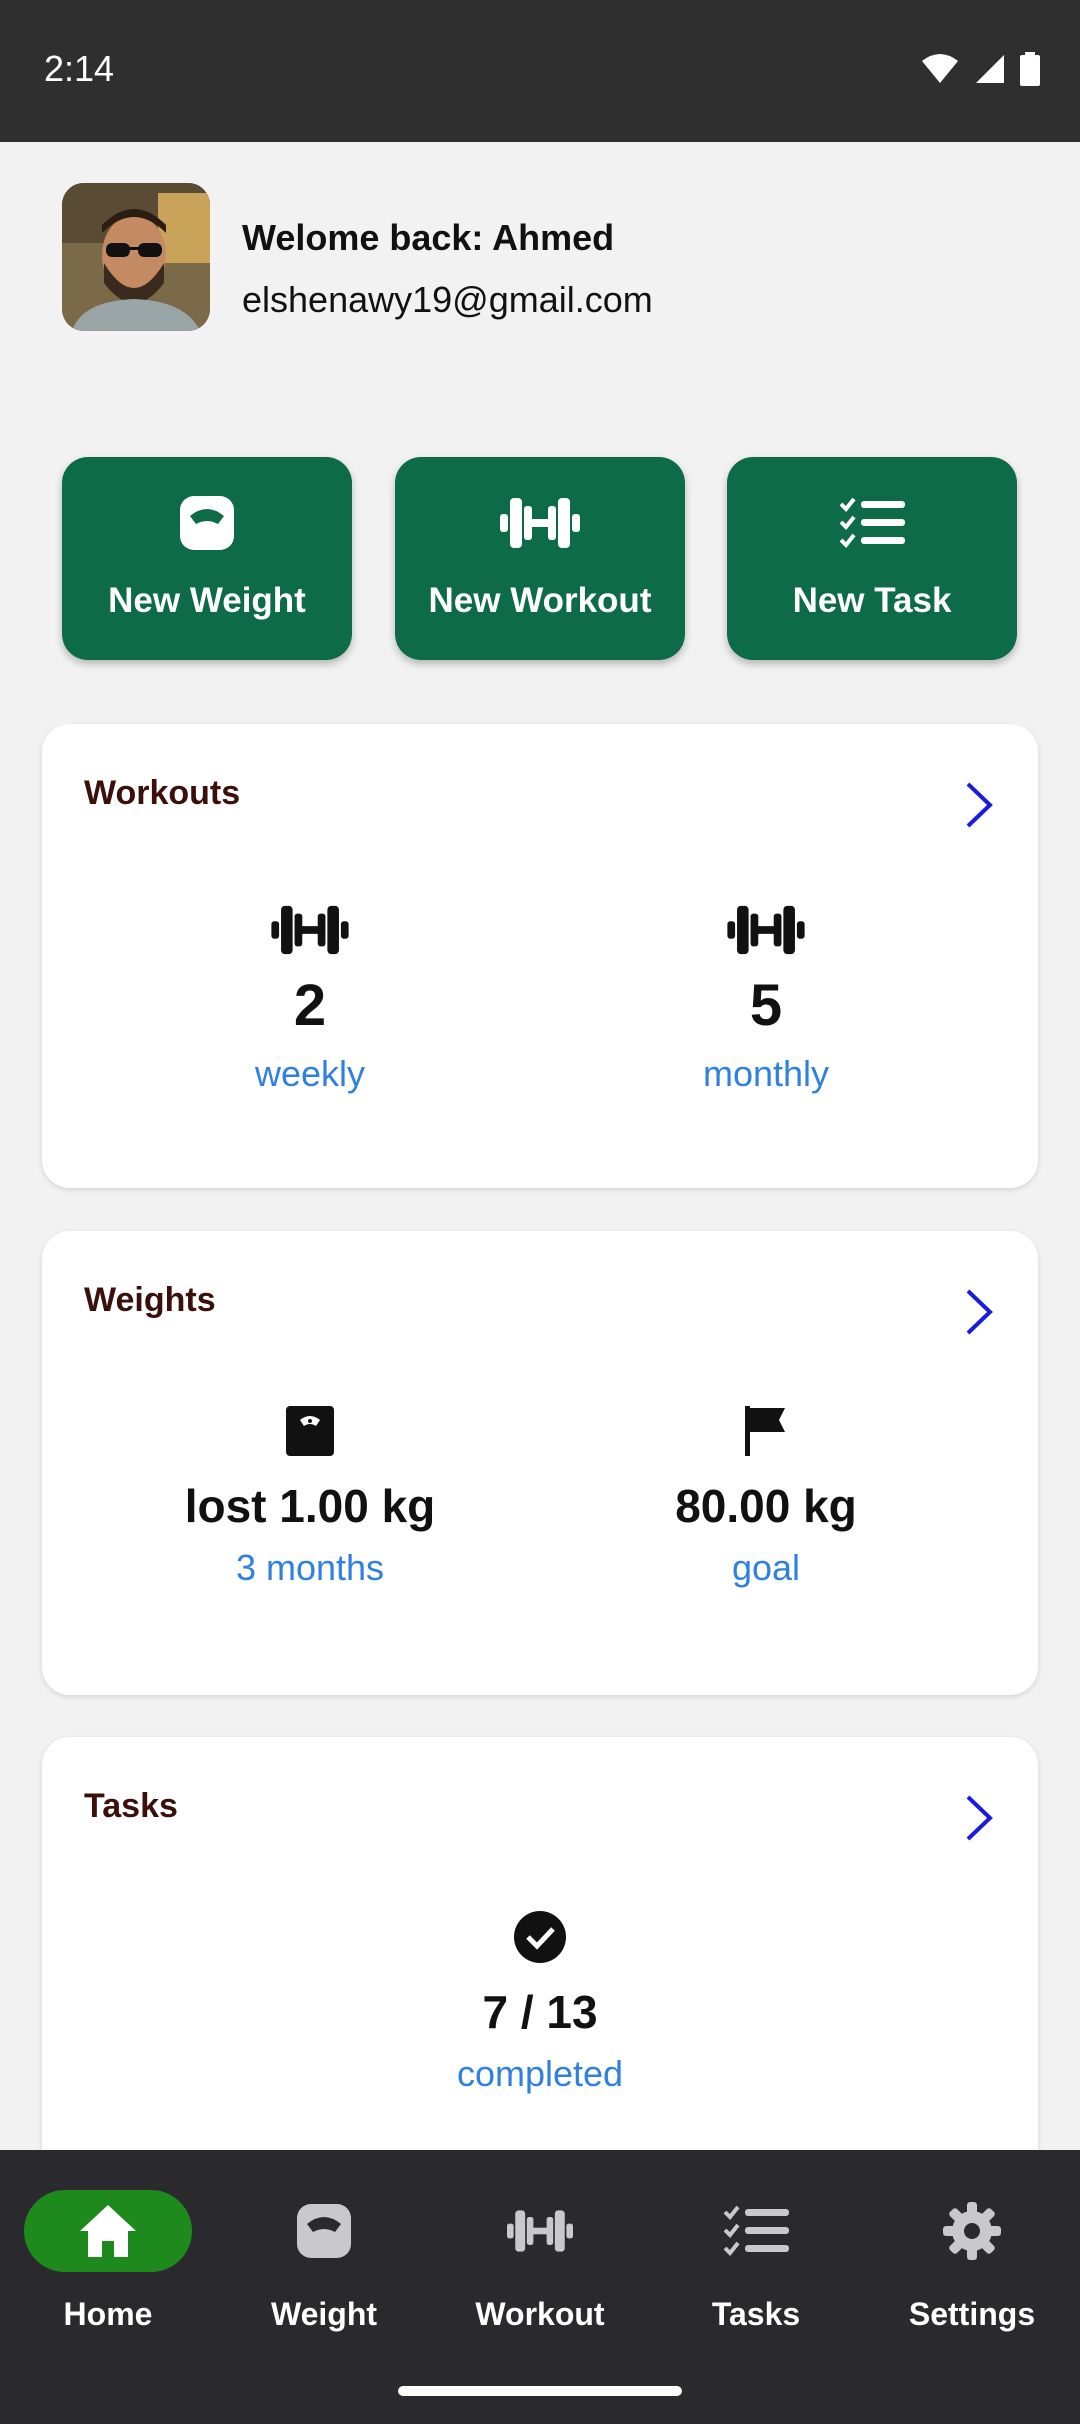 This screenshot has width=1080, height=2424. Describe the element at coordinates (540, 71) in the screenshot. I see `status-bar: 2:14` at that location.